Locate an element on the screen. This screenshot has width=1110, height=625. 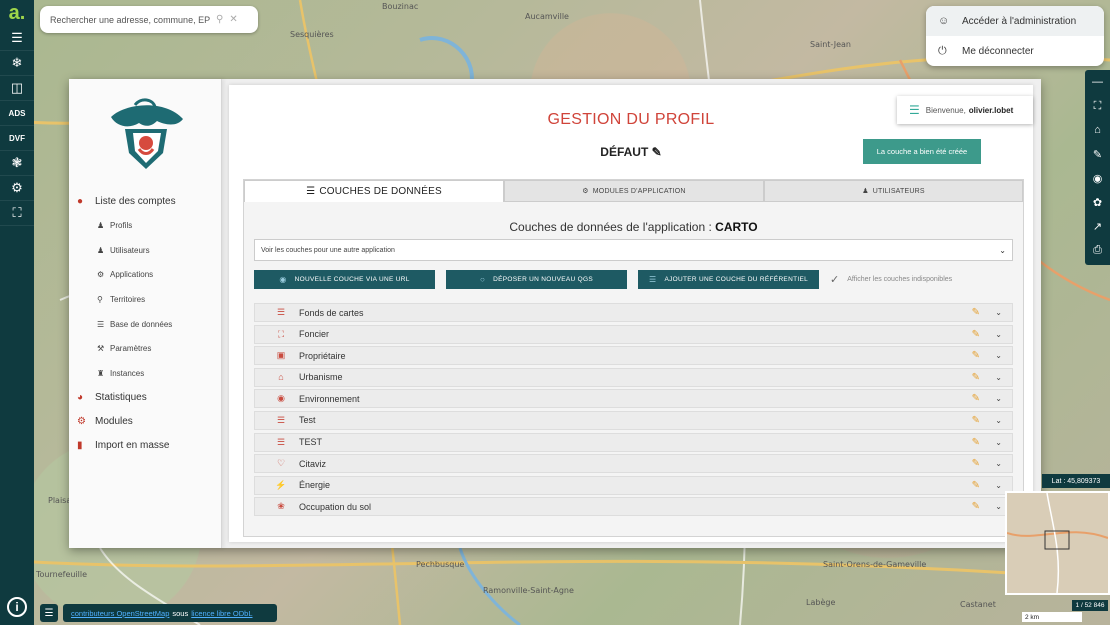
nav-users: ♟ Utilisateurs is located at coordinates (149, 250).